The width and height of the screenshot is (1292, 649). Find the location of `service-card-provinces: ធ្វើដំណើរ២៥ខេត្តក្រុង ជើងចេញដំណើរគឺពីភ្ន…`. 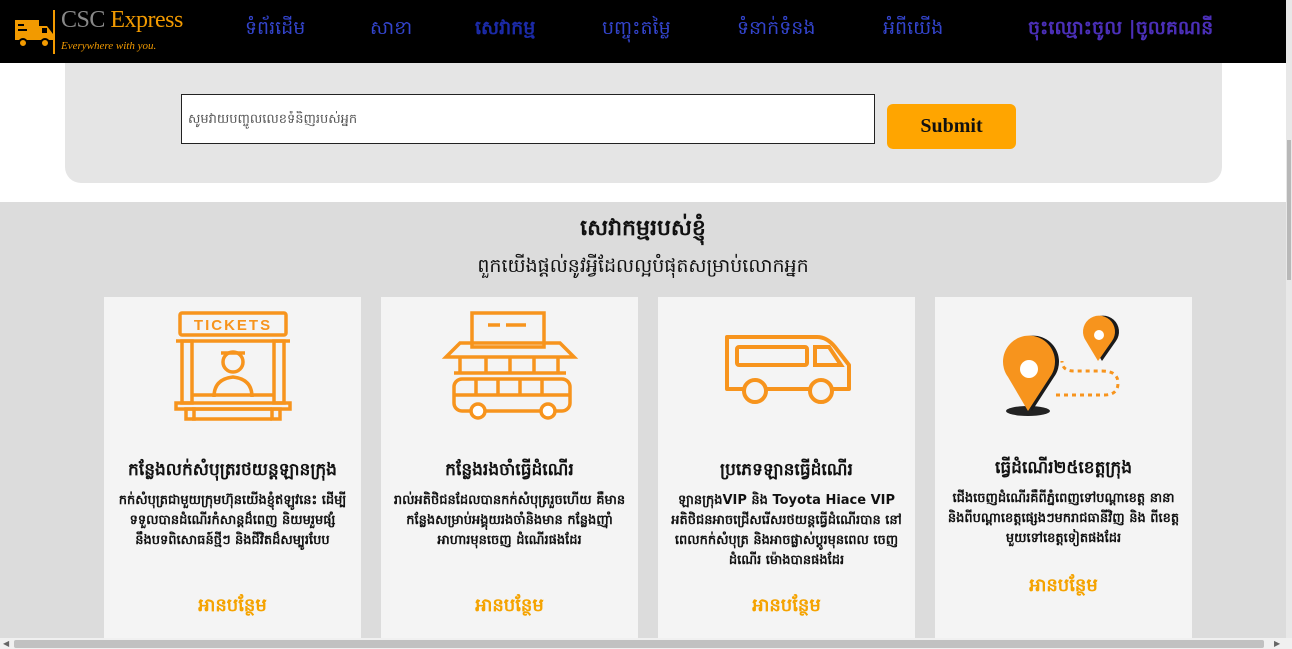

service-card-provinces: ធ្វើដំណើរ២៥ខេត្តក្រុង ជើងចេញដំណើរគឺពីភ្ន… is located at coordinates (1063, 467).